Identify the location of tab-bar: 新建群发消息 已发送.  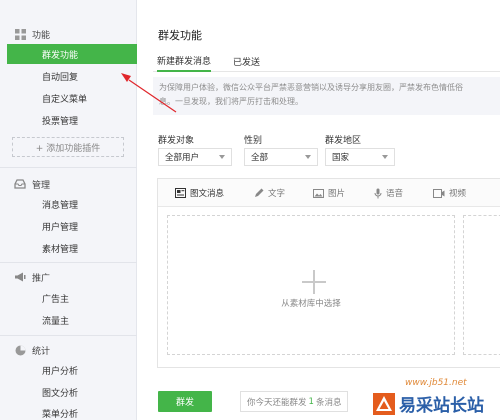
(326, 61).